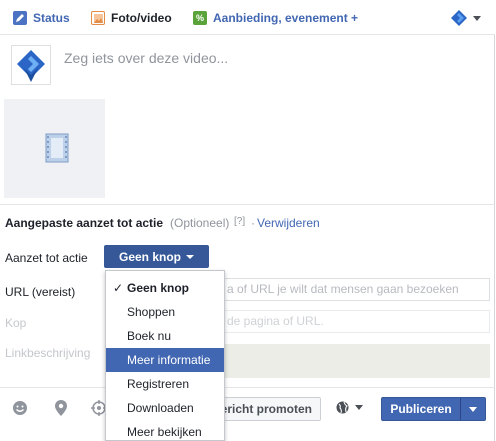 Image resolution: width=496 pixels, height=441 pixels. I want to click on menu-item-boek-nu: Boek nu, so click(165, 336).